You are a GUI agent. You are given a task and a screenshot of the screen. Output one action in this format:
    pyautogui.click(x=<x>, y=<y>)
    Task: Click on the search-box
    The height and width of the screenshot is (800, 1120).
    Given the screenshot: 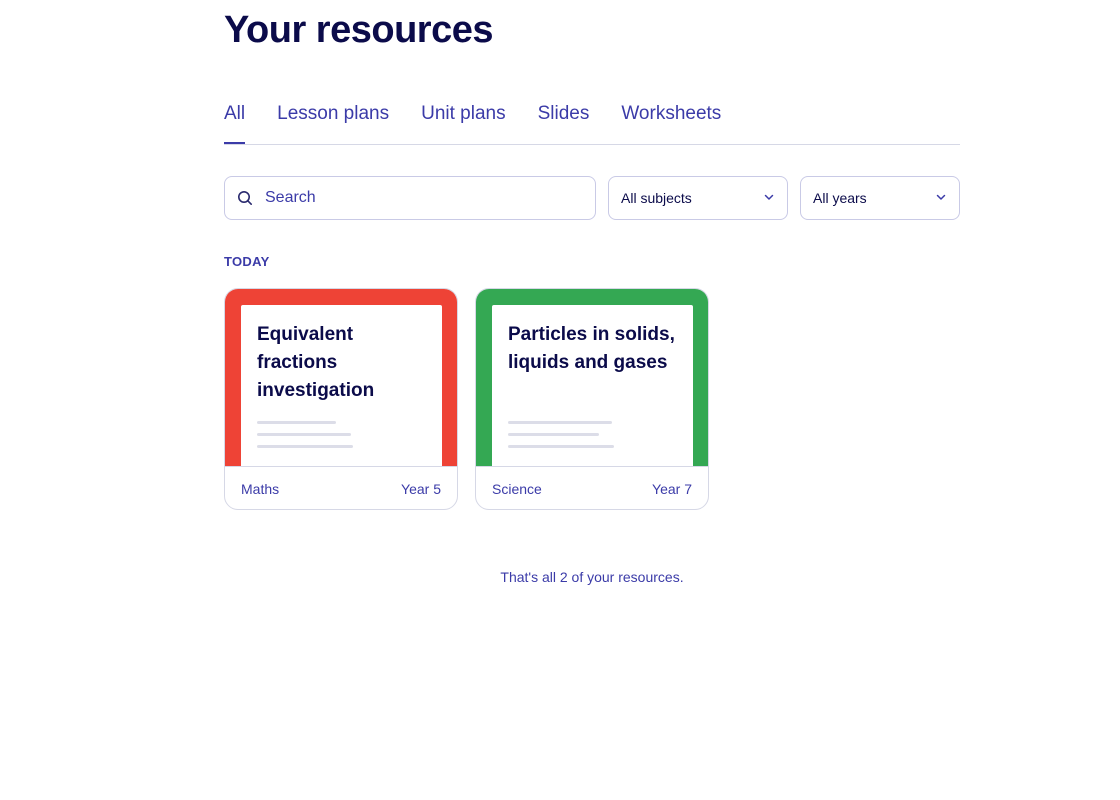 What is the action you would take?
    pyautogui.click(x=410, y=198)
    